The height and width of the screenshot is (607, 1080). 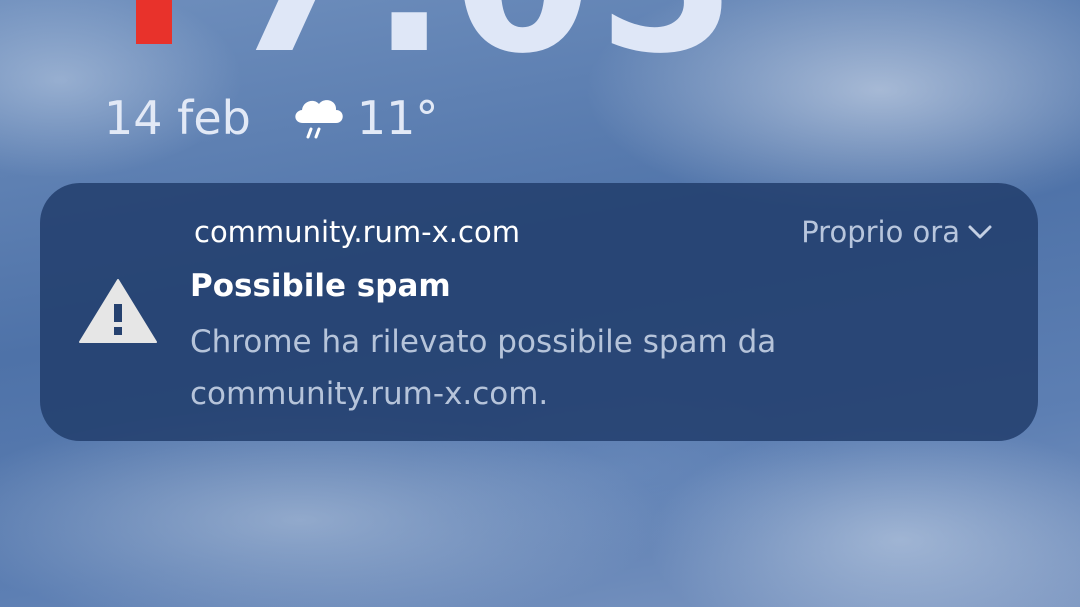 I want to click on rain-cloud-icon, so click(x=319, y=119).